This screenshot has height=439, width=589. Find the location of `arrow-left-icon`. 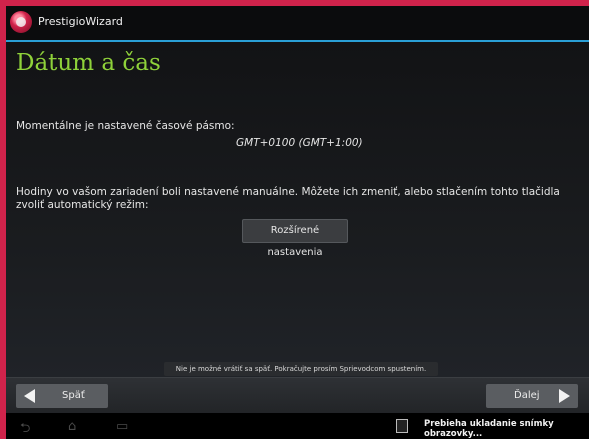

arrow-left-icon is located at coordinates (29, 396).